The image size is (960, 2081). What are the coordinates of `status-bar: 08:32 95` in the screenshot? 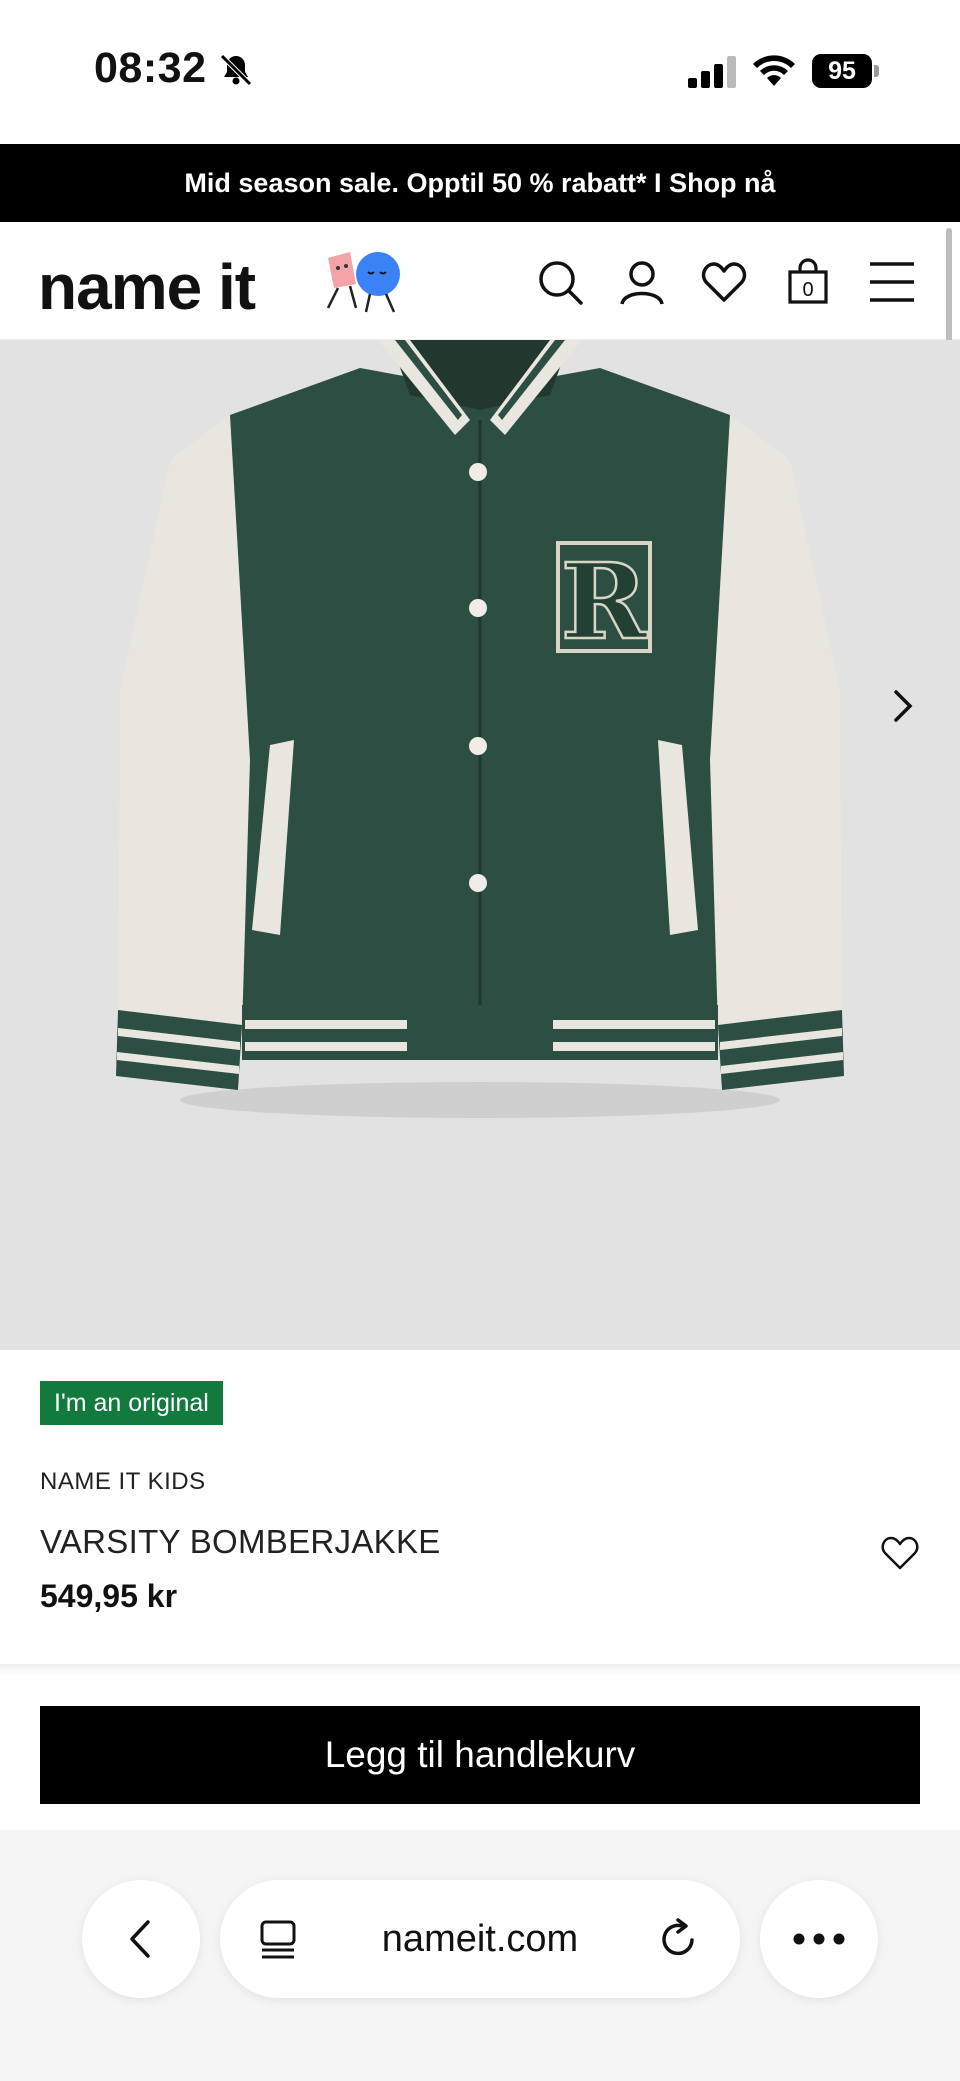 It's located at (480, 72).